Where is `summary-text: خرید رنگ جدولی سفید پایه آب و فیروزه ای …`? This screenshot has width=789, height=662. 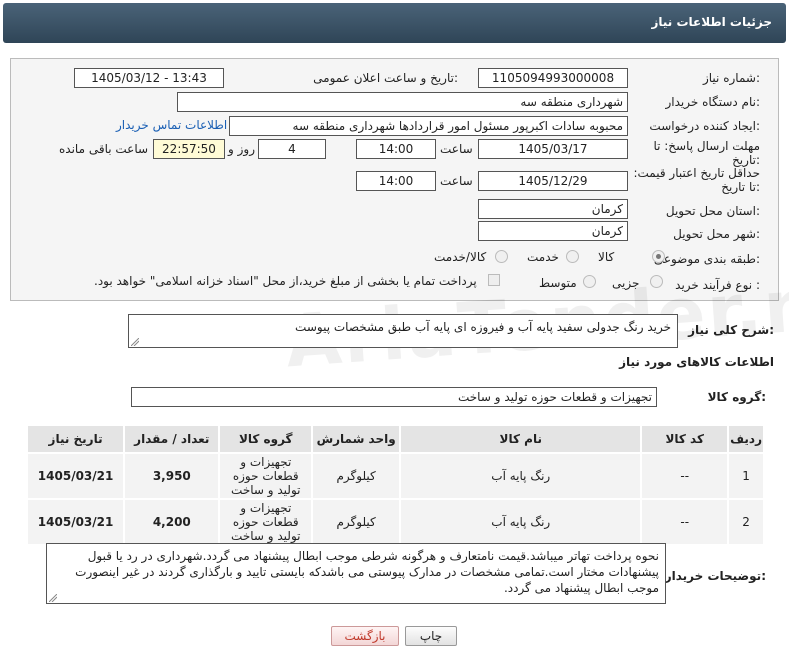
summary-text: خرید رنگ جدولی سفید پایه آب و فیروزه ای … is located at coordinates (483, 327).